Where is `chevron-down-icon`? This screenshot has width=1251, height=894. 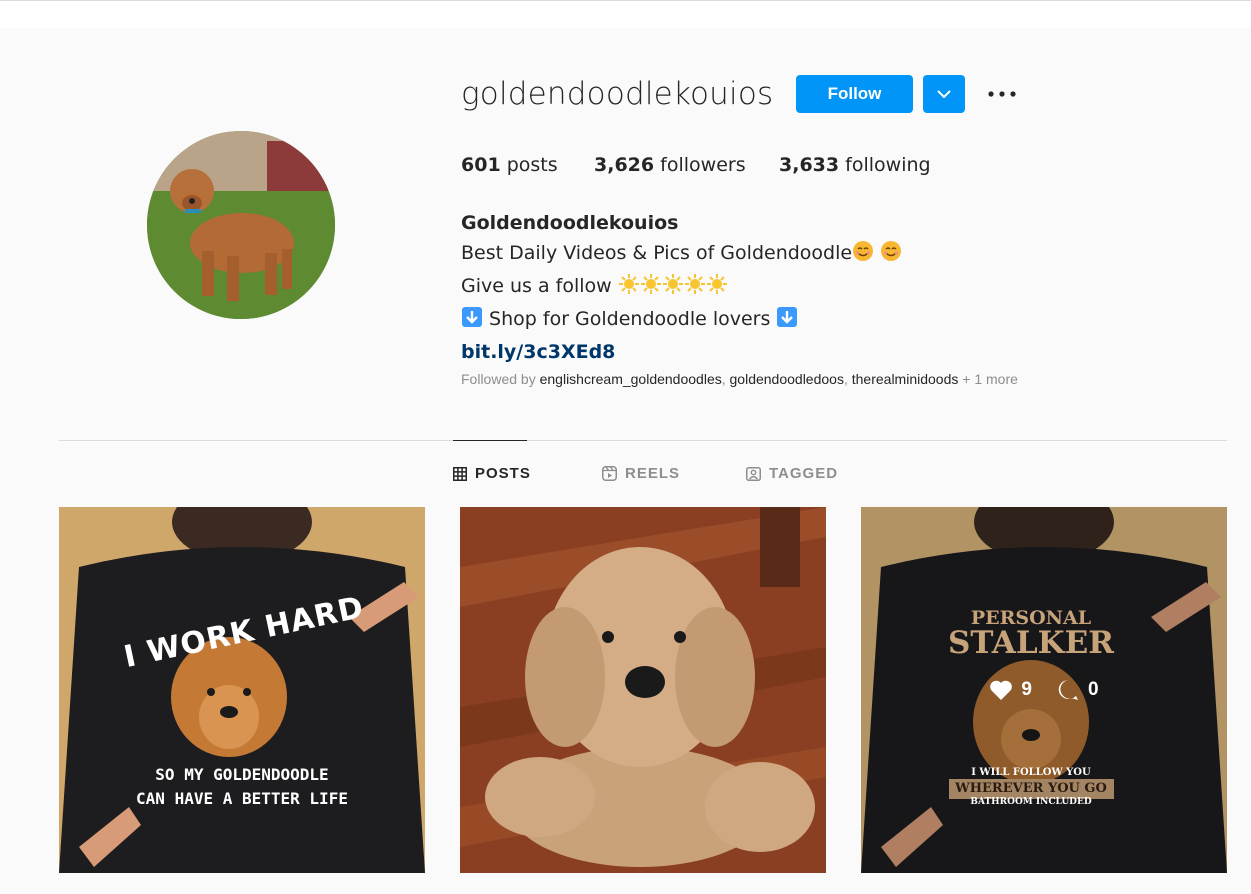
chevron-down-icon is located at coordinates (944, 93).